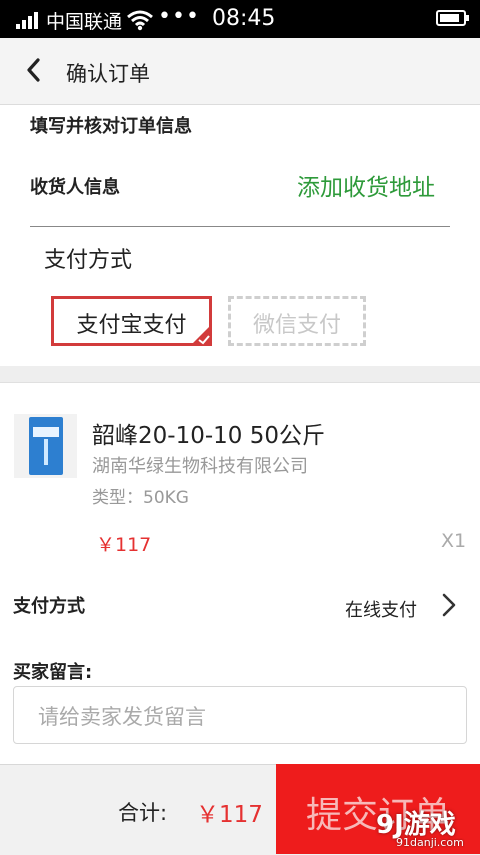 This screenshot has width=480, height=855. Describe the element at coordinates (200, 466) in the screenshot. I see `product-company: 湖南华绿生物科技有限公司` at that location.